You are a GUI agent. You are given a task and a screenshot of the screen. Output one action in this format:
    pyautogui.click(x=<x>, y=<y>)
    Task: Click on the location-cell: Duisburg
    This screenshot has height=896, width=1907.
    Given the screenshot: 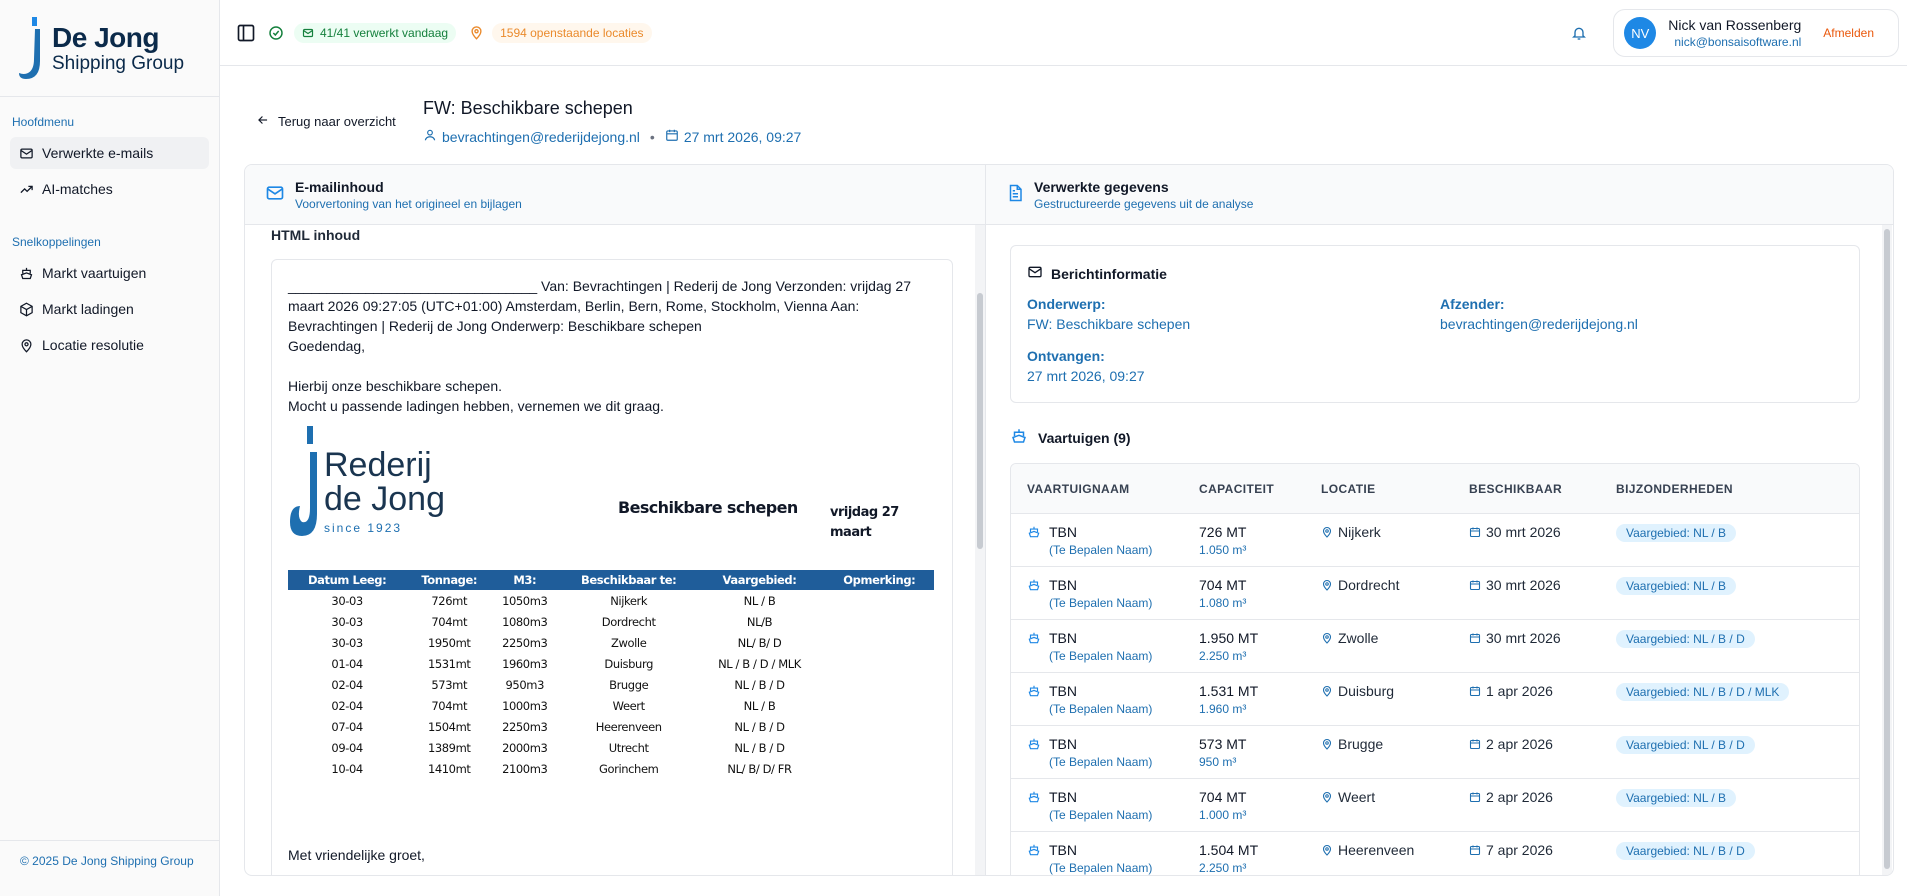 What is the action you would take?
    pyautogui.click(x=1395, y=691)
    